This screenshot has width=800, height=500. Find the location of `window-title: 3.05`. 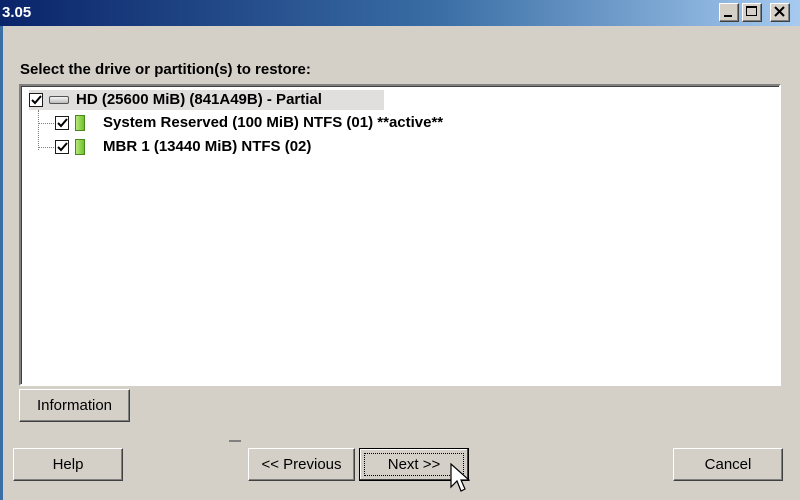

window-title: 3.05 is located at coordinates (17, 12).